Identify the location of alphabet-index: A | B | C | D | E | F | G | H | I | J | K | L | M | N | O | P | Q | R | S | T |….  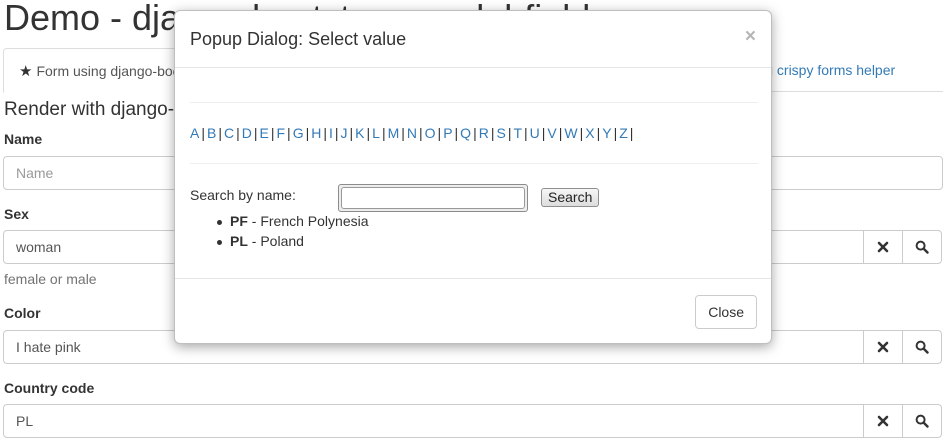
(412, 133).